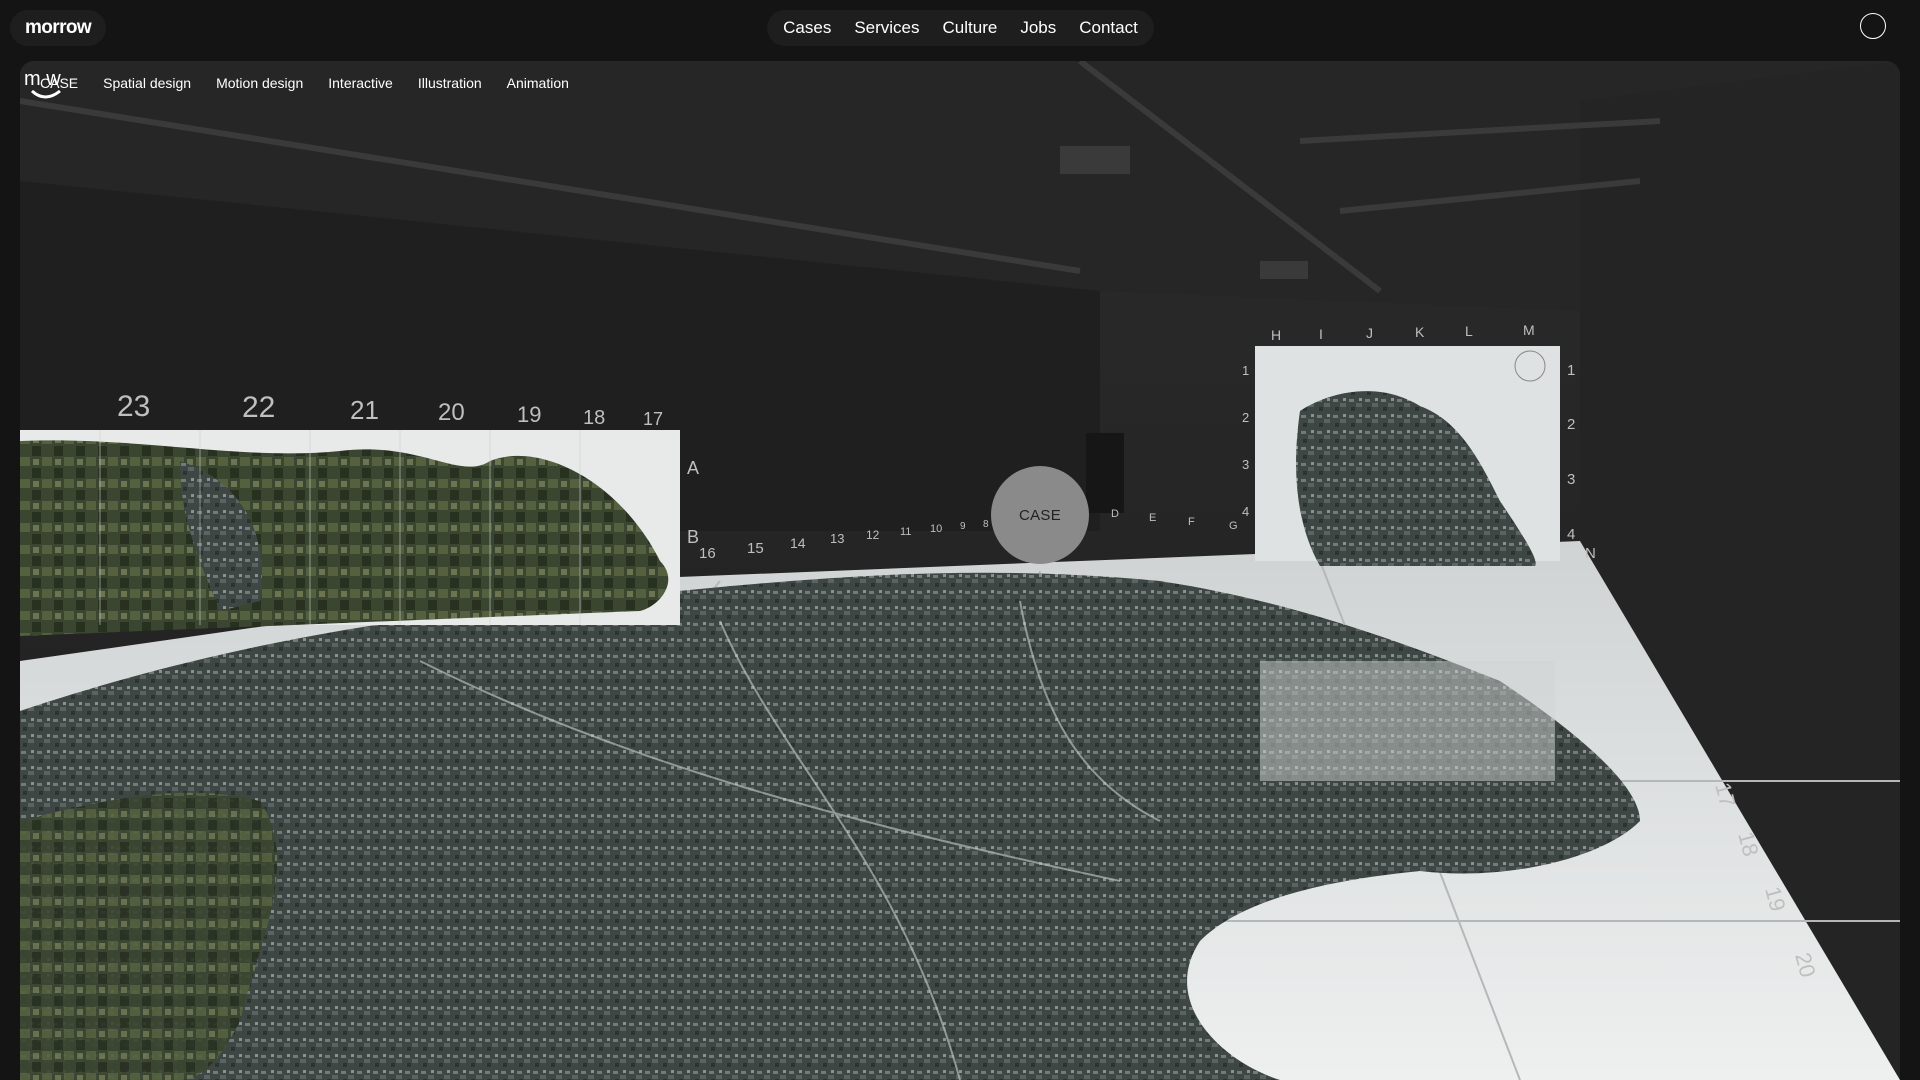 This screenshot has width=1920, height=1080. Describe the element at coordinates (529, 414) in the screenshot. I see `left-wall-col-19: 19` at that location.